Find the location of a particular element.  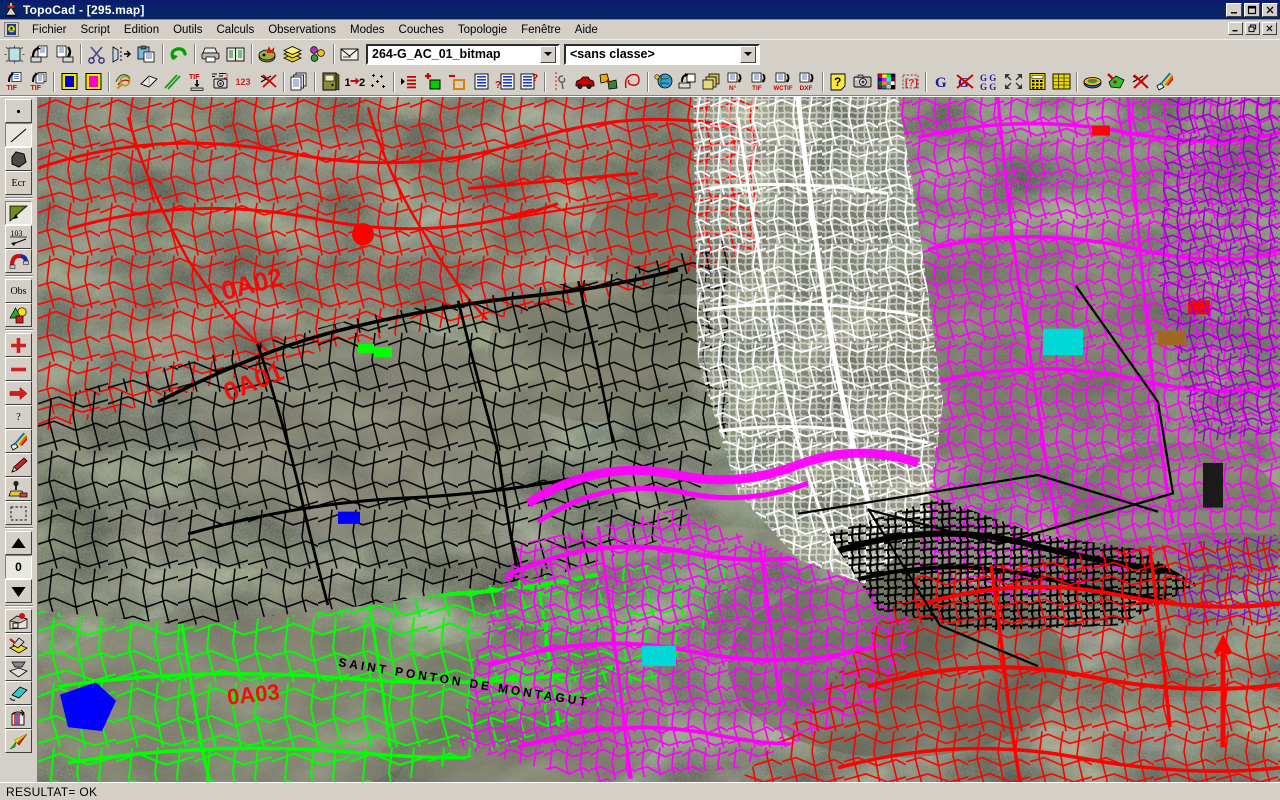

scroll-up-button is located at coordinates (18, 543).